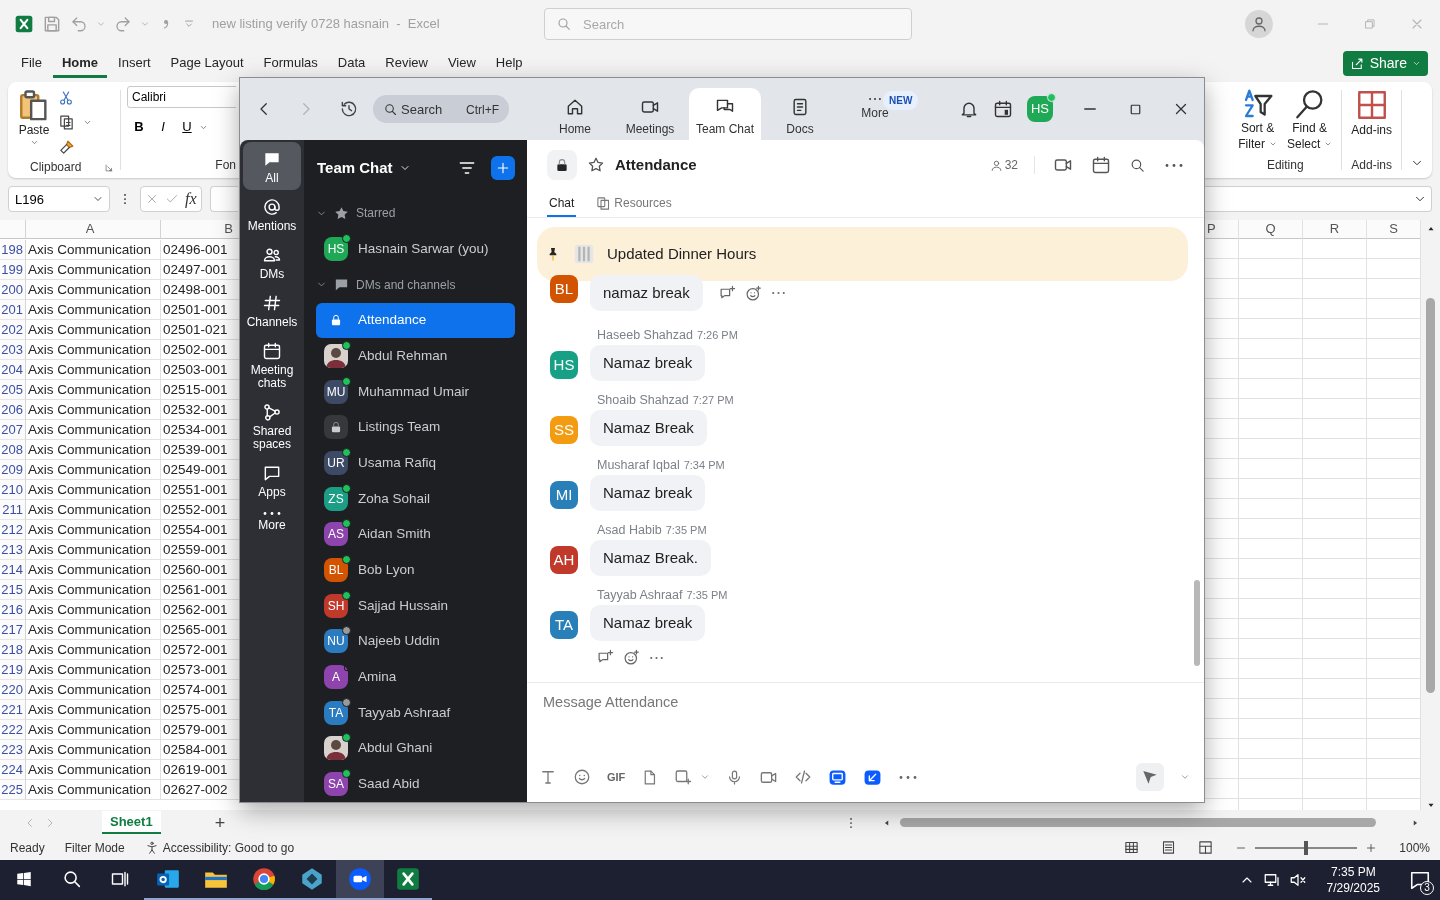 The image size is (1440, 900). Describe the element at coordinates (272, 480) in the screenshot. I see `sidebar-tab: Apps` at that location.